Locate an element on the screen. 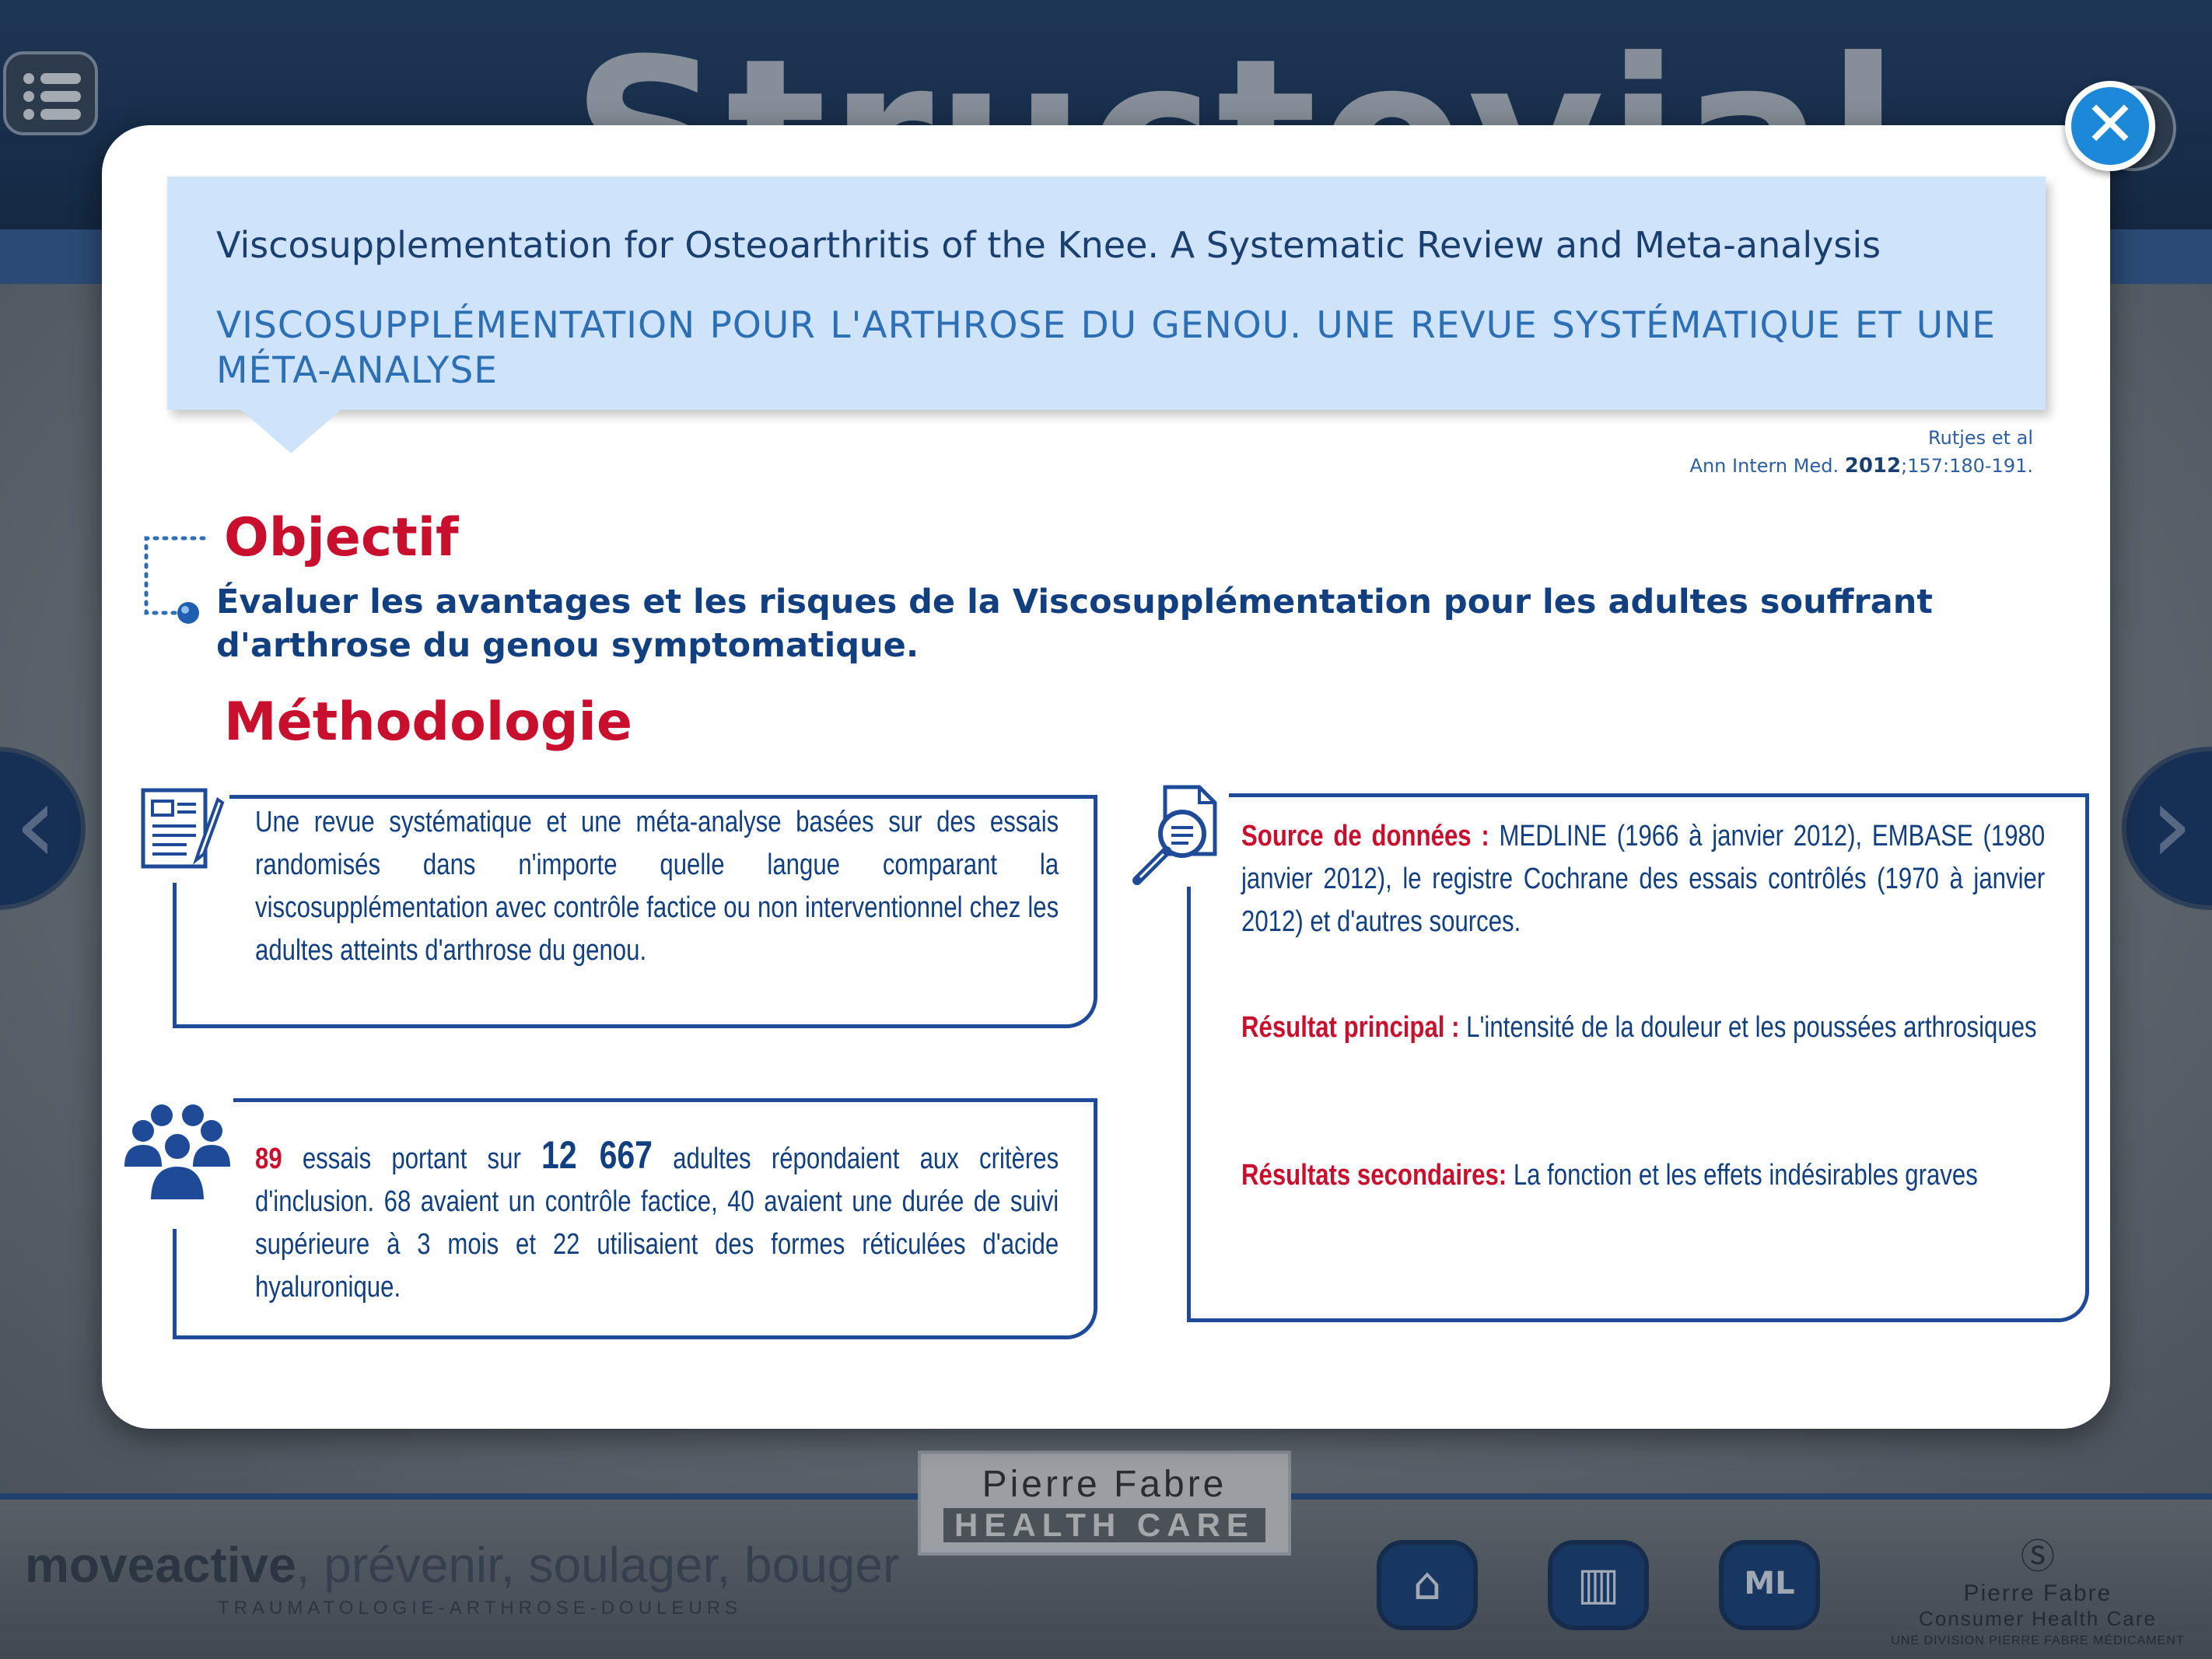 The width and height of the screenshot is (2212, 1659). objectif-heading: Objectif is located at coordinates (342, 538).